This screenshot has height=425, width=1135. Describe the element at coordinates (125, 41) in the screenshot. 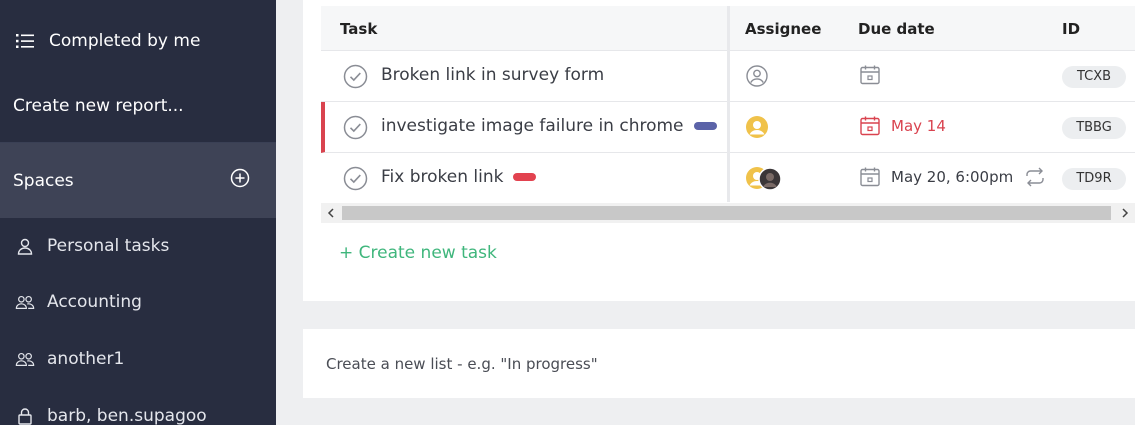

I see `sidebar-item-label: Completed by me` at that location.